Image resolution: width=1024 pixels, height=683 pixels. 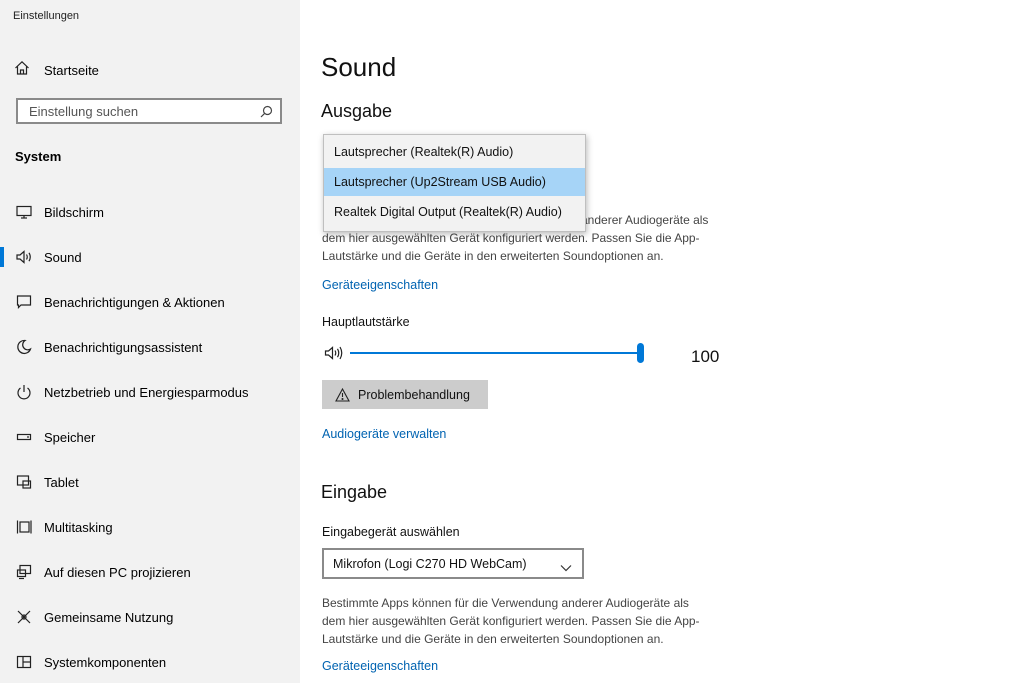 I want to click on section-heading: System, so click(x=38, y=156).